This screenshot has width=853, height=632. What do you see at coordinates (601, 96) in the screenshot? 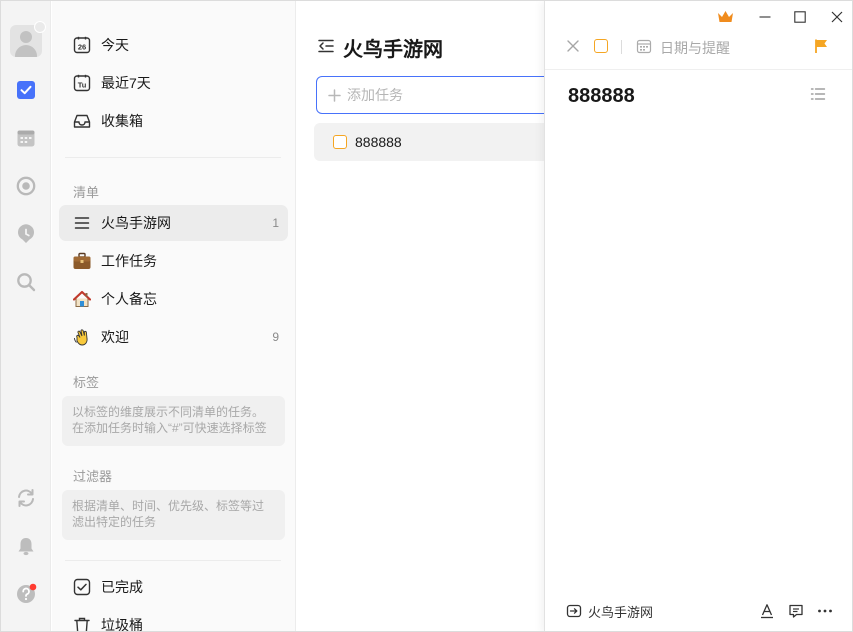
I see `detail-task-title: 888888` at bounding box center [601, 96].